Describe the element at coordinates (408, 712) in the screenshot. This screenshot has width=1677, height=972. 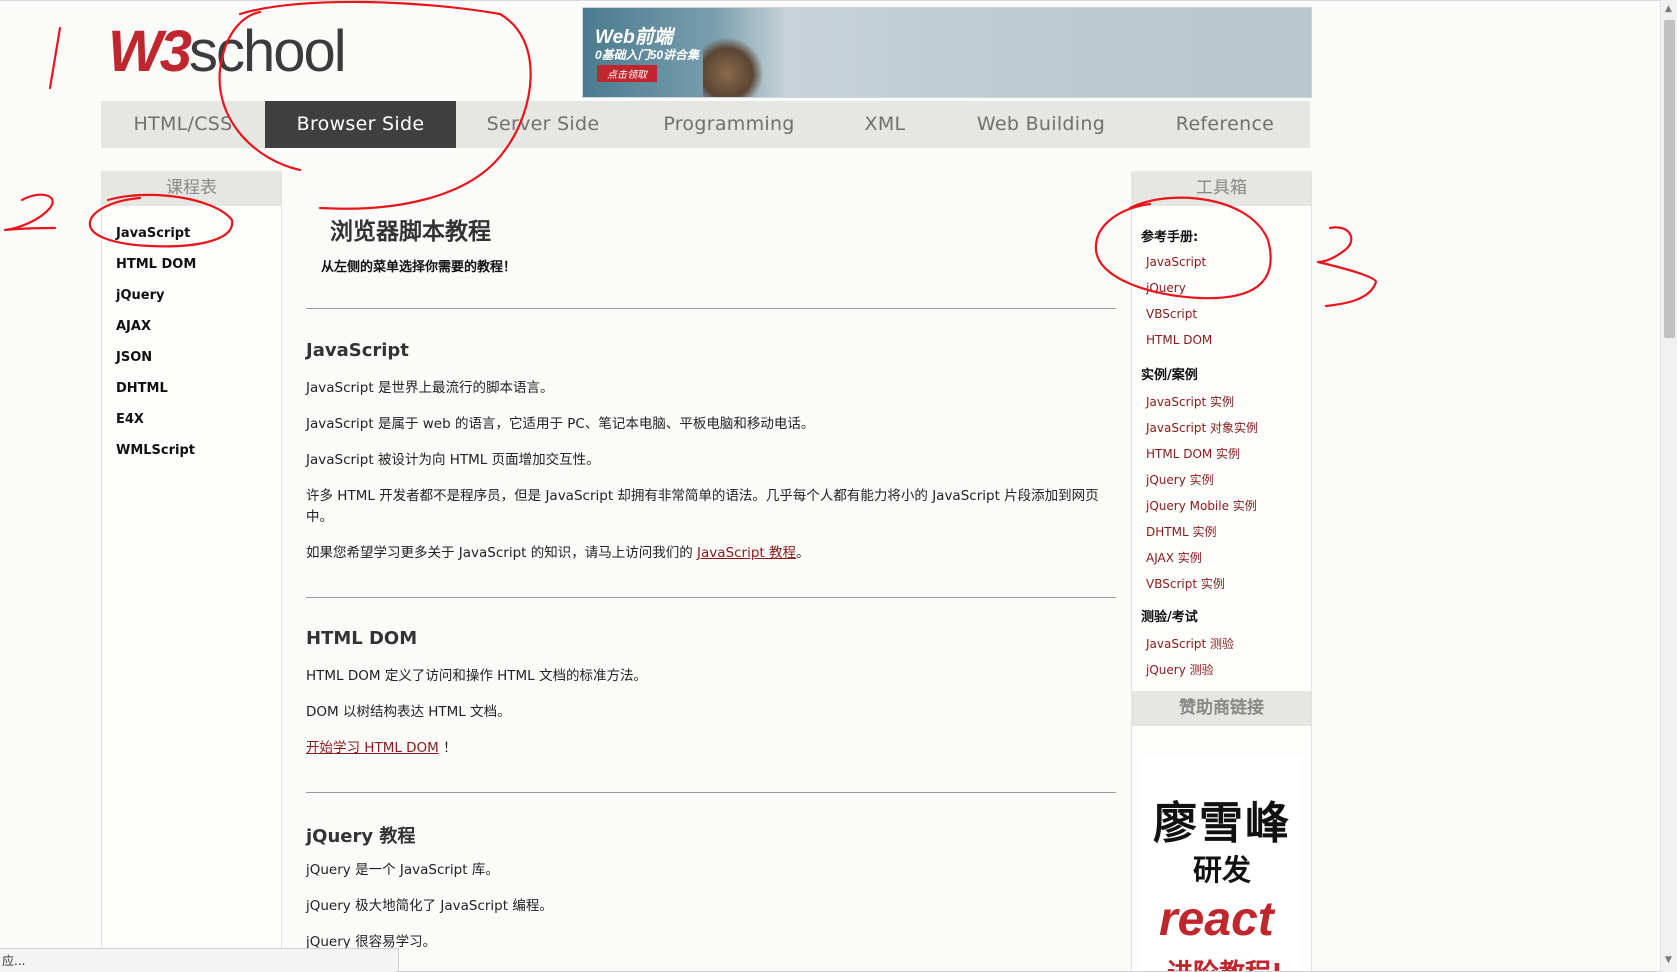
I see `dom-para-2: DOM 以树结构表达 HTML 文档。` at that location.